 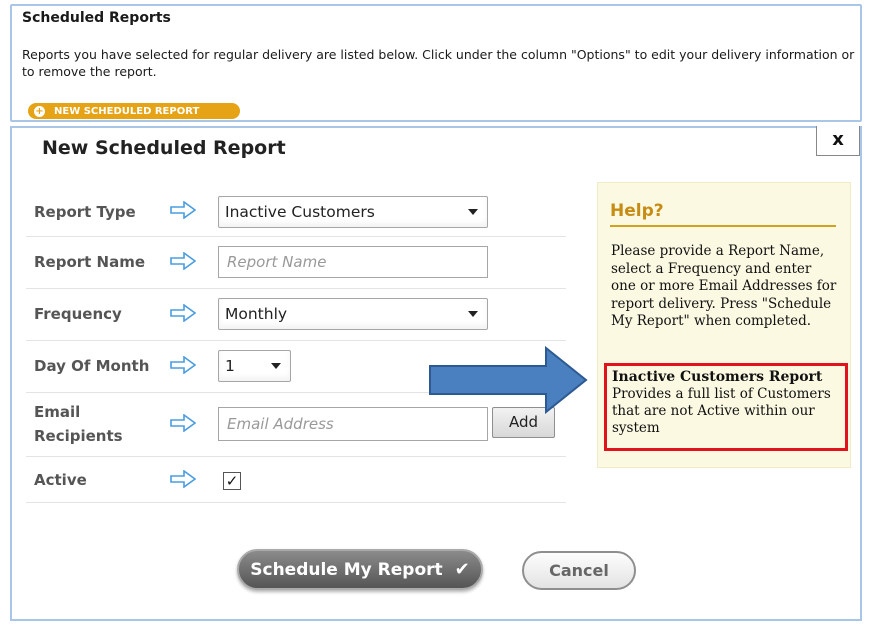 What do you see at coordinates (60, 480) in the screenshot?
I see `active-label: Active` at bounding box center [60, 480].